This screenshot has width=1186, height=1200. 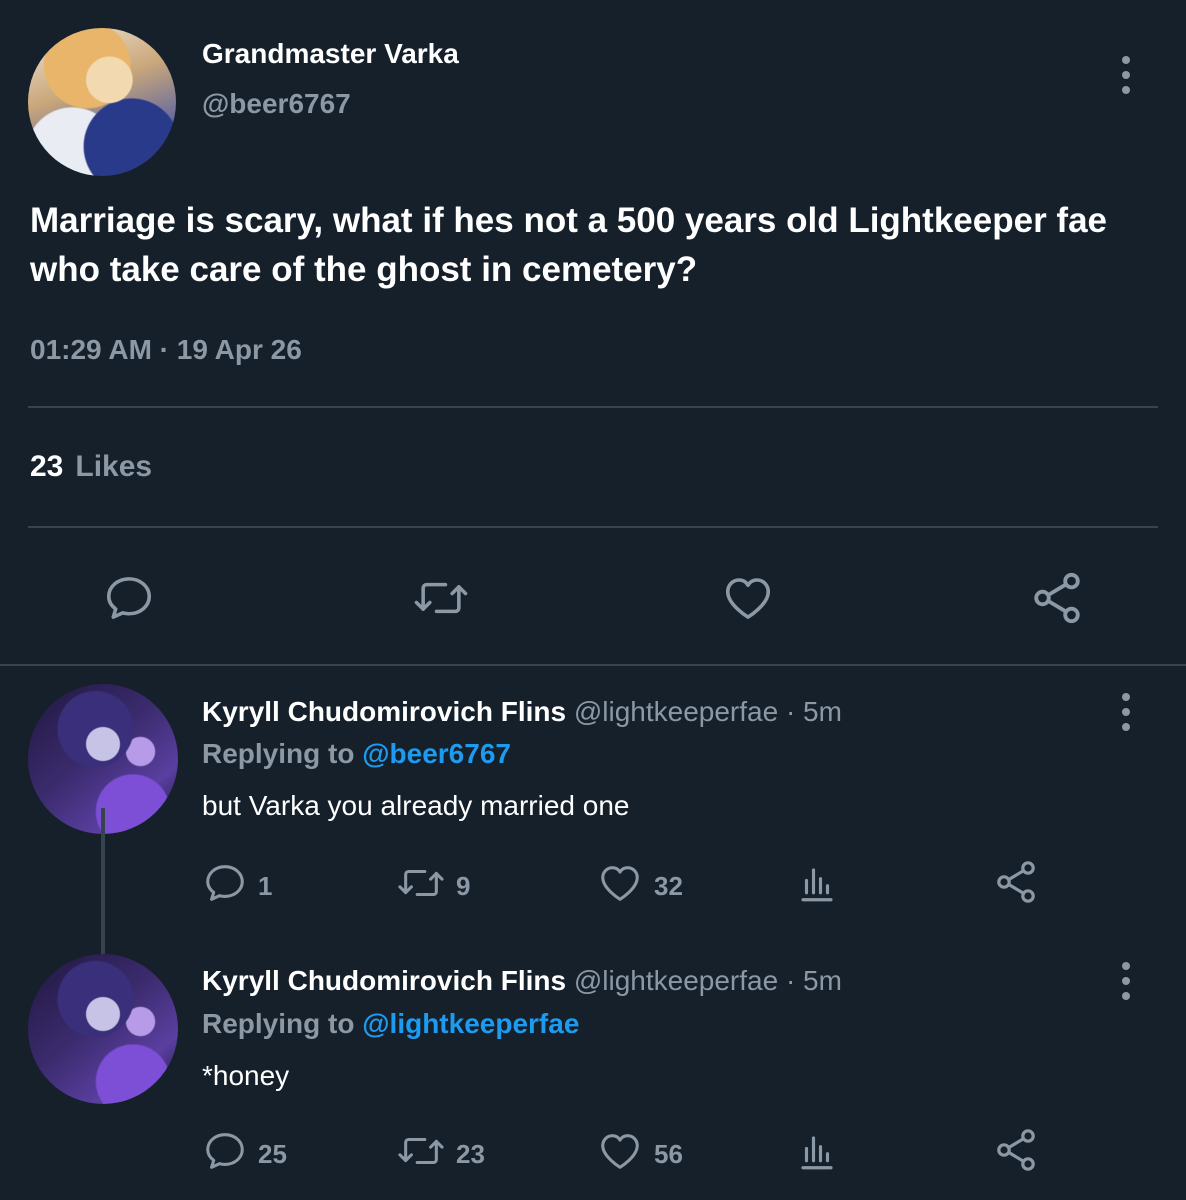 I want to click on reply-count: 25, so click(x=272, y=1154).